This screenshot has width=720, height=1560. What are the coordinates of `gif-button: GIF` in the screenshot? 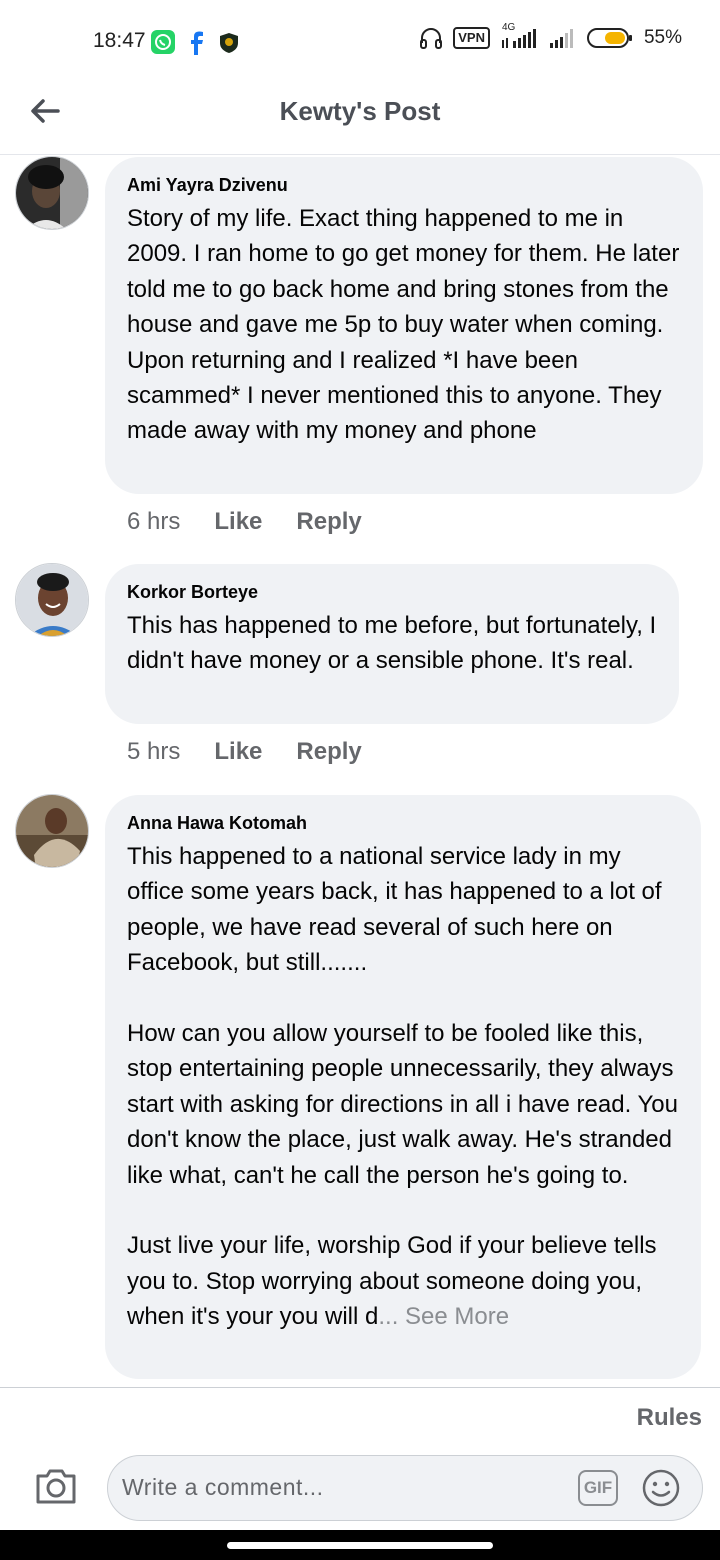 It's located at (598, 1488).